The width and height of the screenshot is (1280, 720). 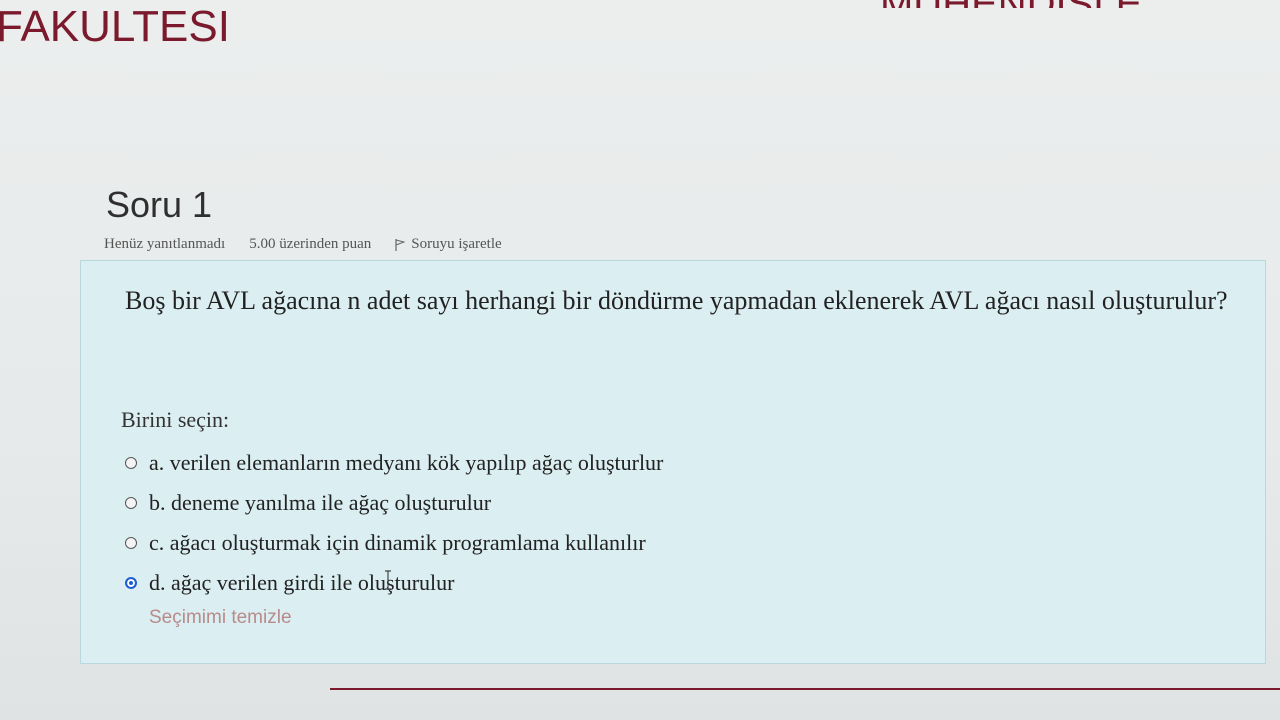 I want to click on clear-selection-link: Seçimimi temizle, so click(x=220, y=618).